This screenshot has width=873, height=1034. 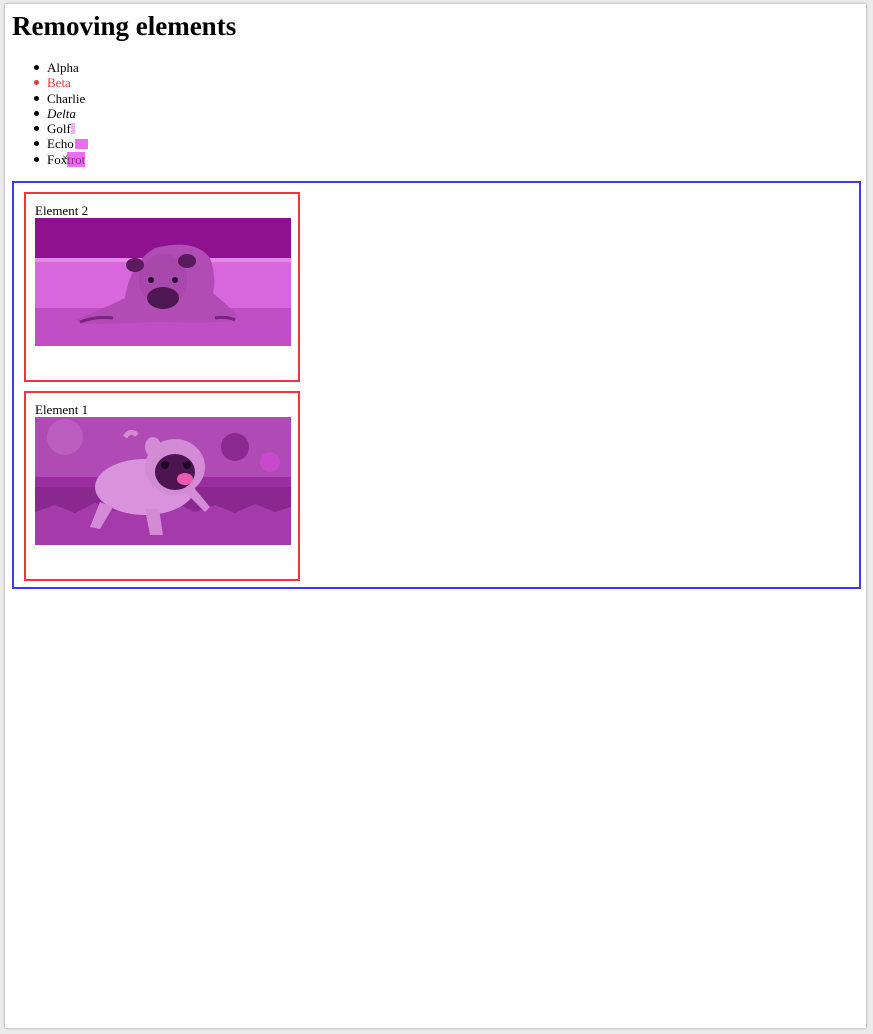 What do you see at coordinates (163, 282) in the screenshot?
I see `pug-lying-image` at bounding box center [163, 282].